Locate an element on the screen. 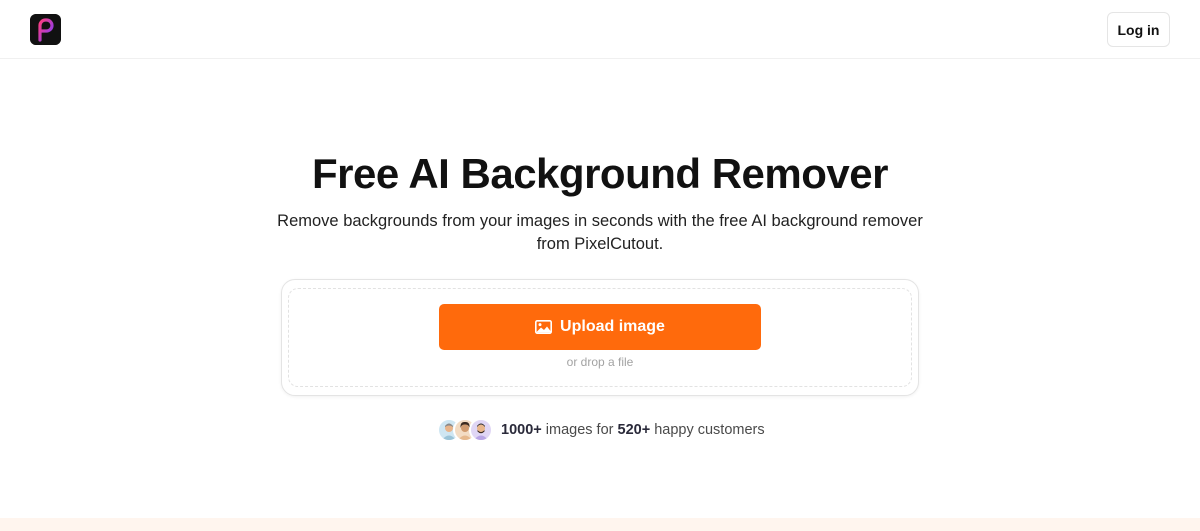 This screenshot has height=531, width=1200. customers-text: happy customers is located at coordinates (709, 430).